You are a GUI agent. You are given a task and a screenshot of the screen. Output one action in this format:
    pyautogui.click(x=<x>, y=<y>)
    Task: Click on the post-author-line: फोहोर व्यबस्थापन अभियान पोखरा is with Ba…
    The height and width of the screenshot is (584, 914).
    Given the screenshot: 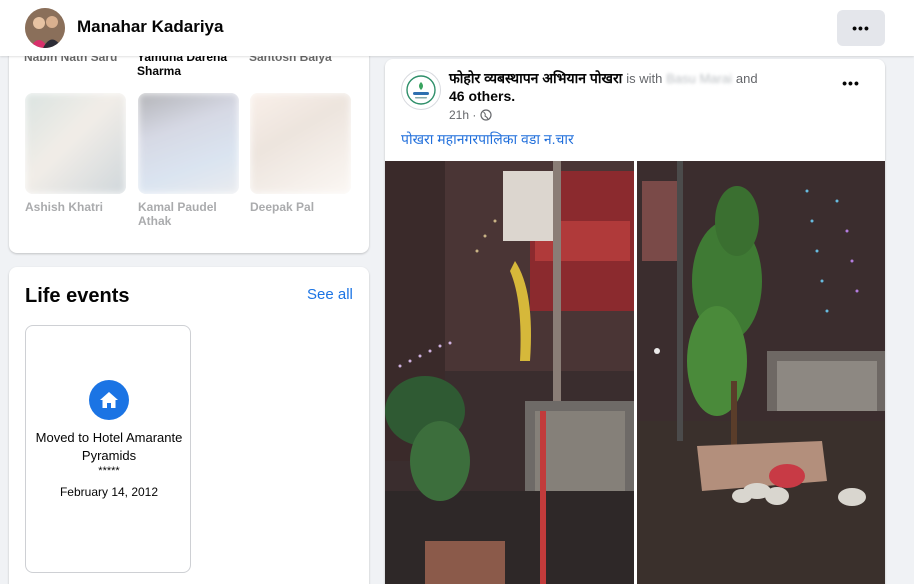 What is the action you would take?
    pyautogui.click(x=639, y=78)
    